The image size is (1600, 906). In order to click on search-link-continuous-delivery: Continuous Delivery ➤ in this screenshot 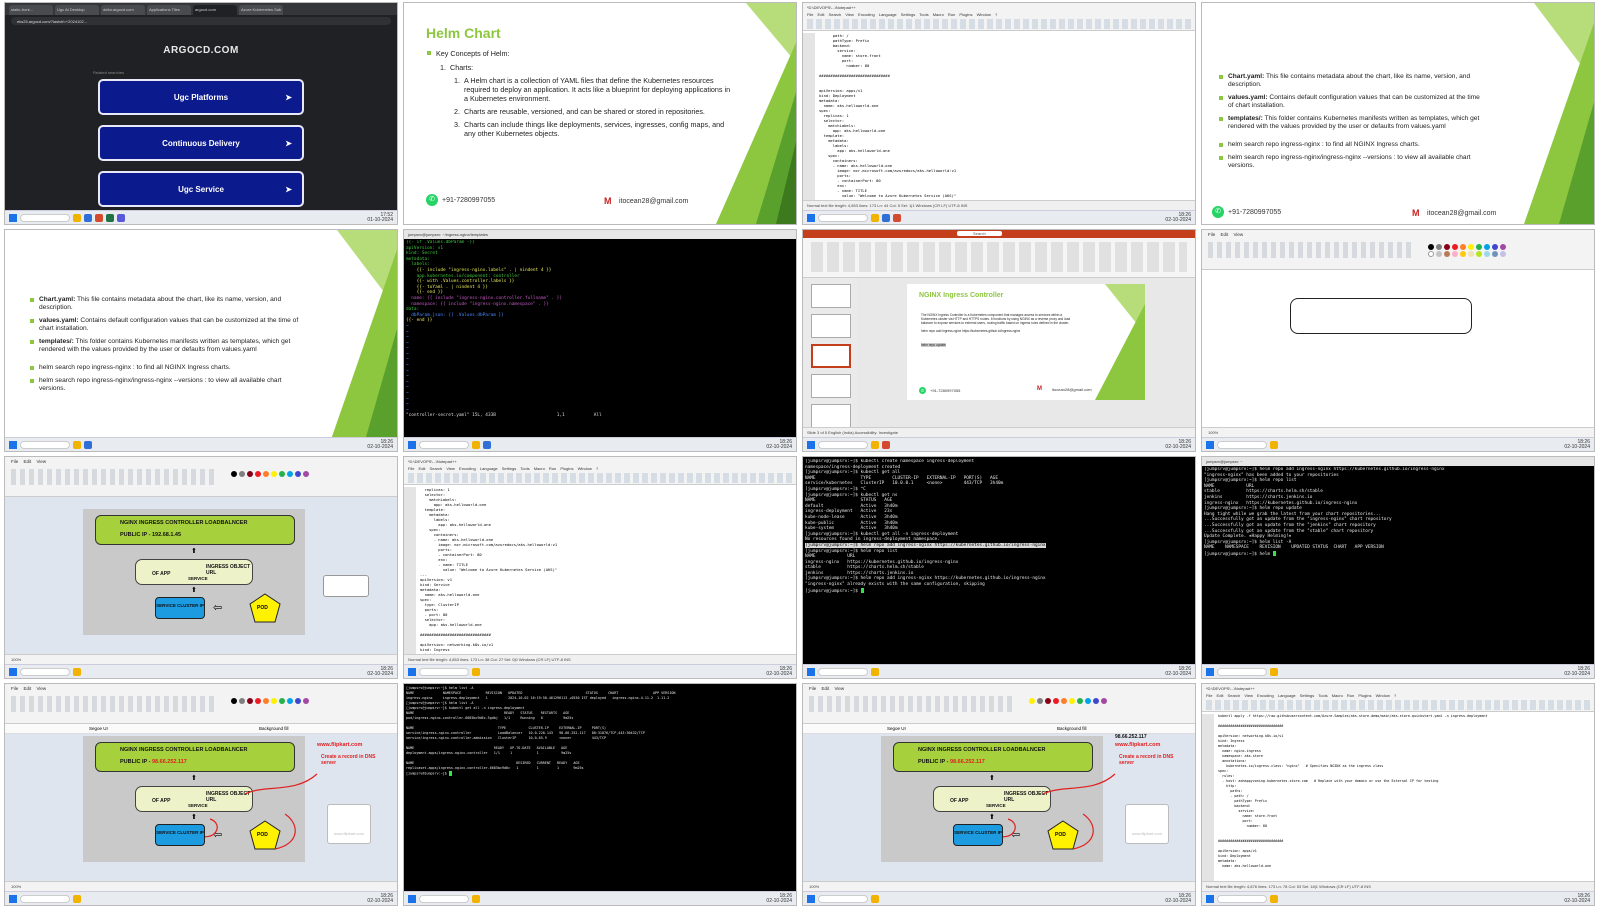, I will do `click(201, 143)`.